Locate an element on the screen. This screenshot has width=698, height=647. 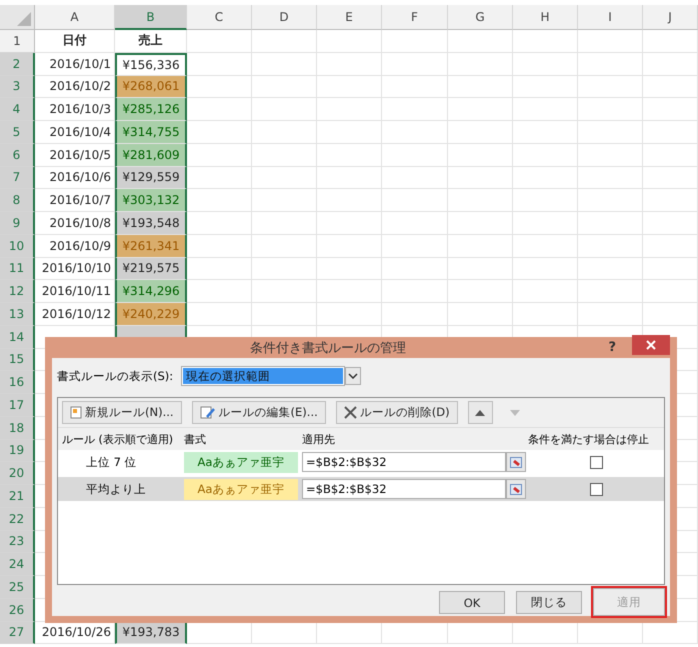
row-header: 21 is located at coordinates (17, 496).